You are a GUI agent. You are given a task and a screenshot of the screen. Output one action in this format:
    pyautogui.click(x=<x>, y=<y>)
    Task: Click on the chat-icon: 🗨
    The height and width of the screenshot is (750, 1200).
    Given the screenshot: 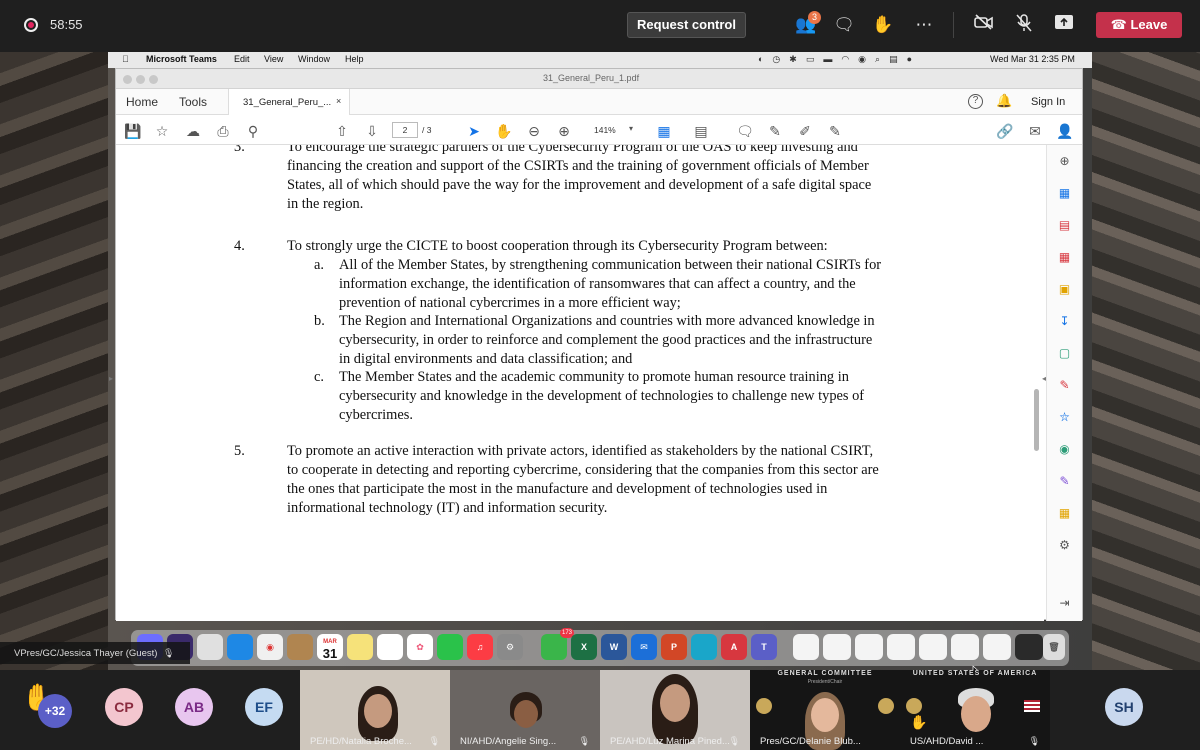 What is the action you would take?
    pyautogui.click(x=844, y=25)
    